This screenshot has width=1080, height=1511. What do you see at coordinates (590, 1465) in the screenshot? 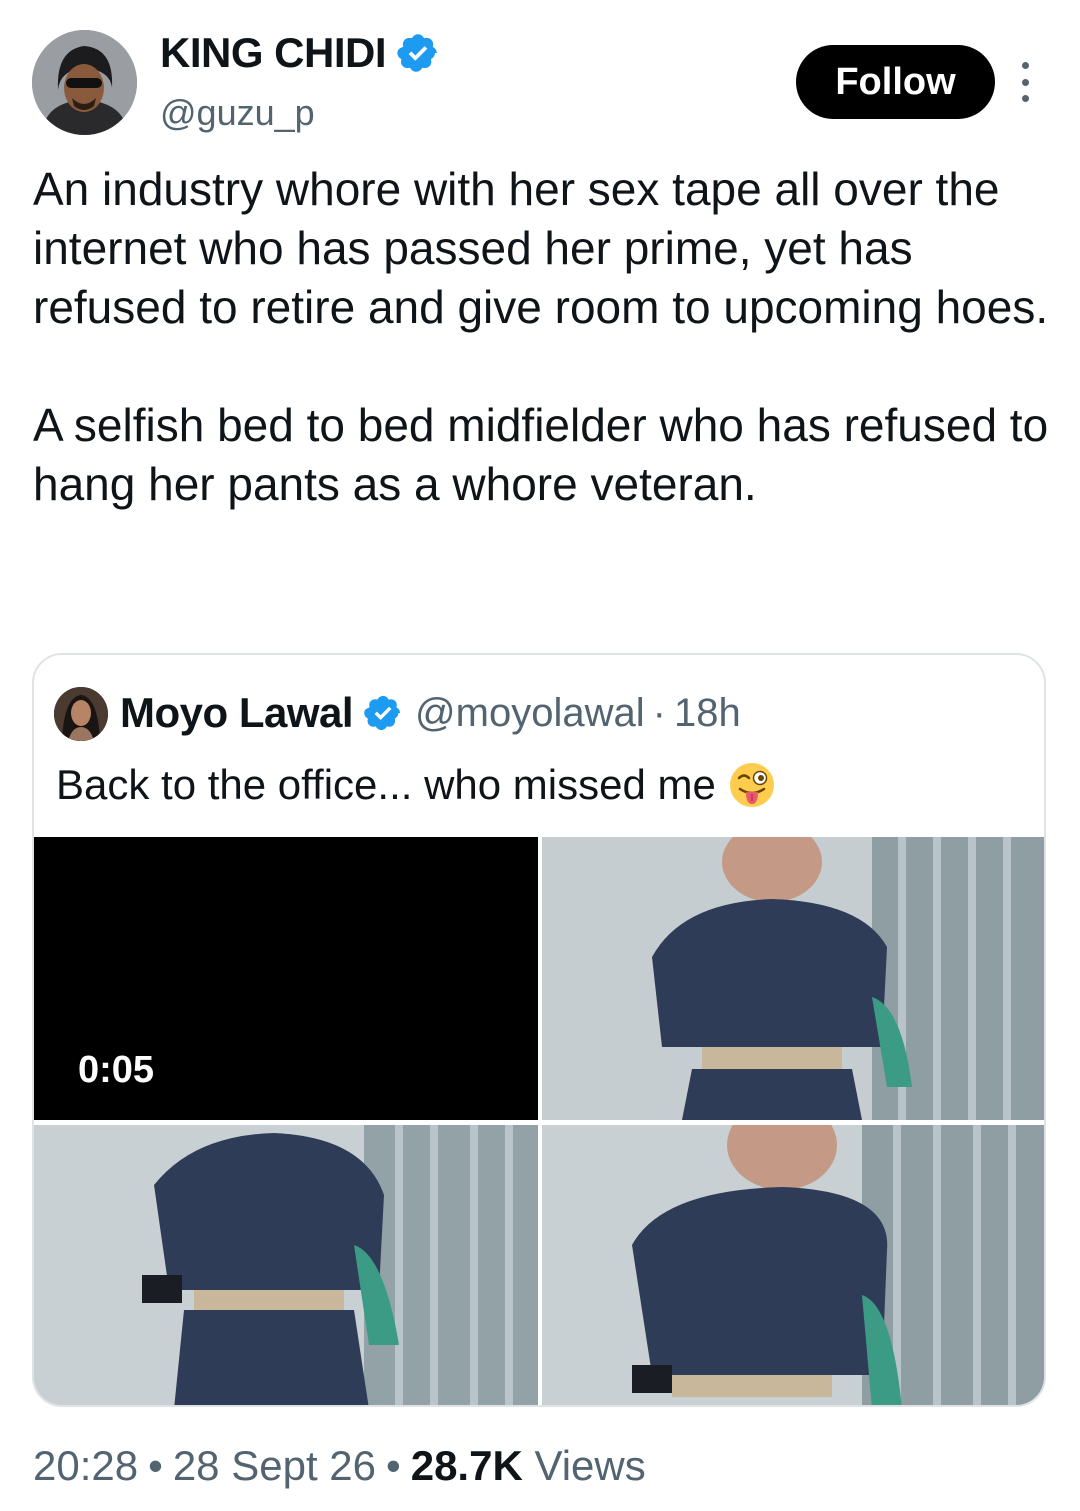
I see `views-label: Views` at bounding box center [590, 1465].